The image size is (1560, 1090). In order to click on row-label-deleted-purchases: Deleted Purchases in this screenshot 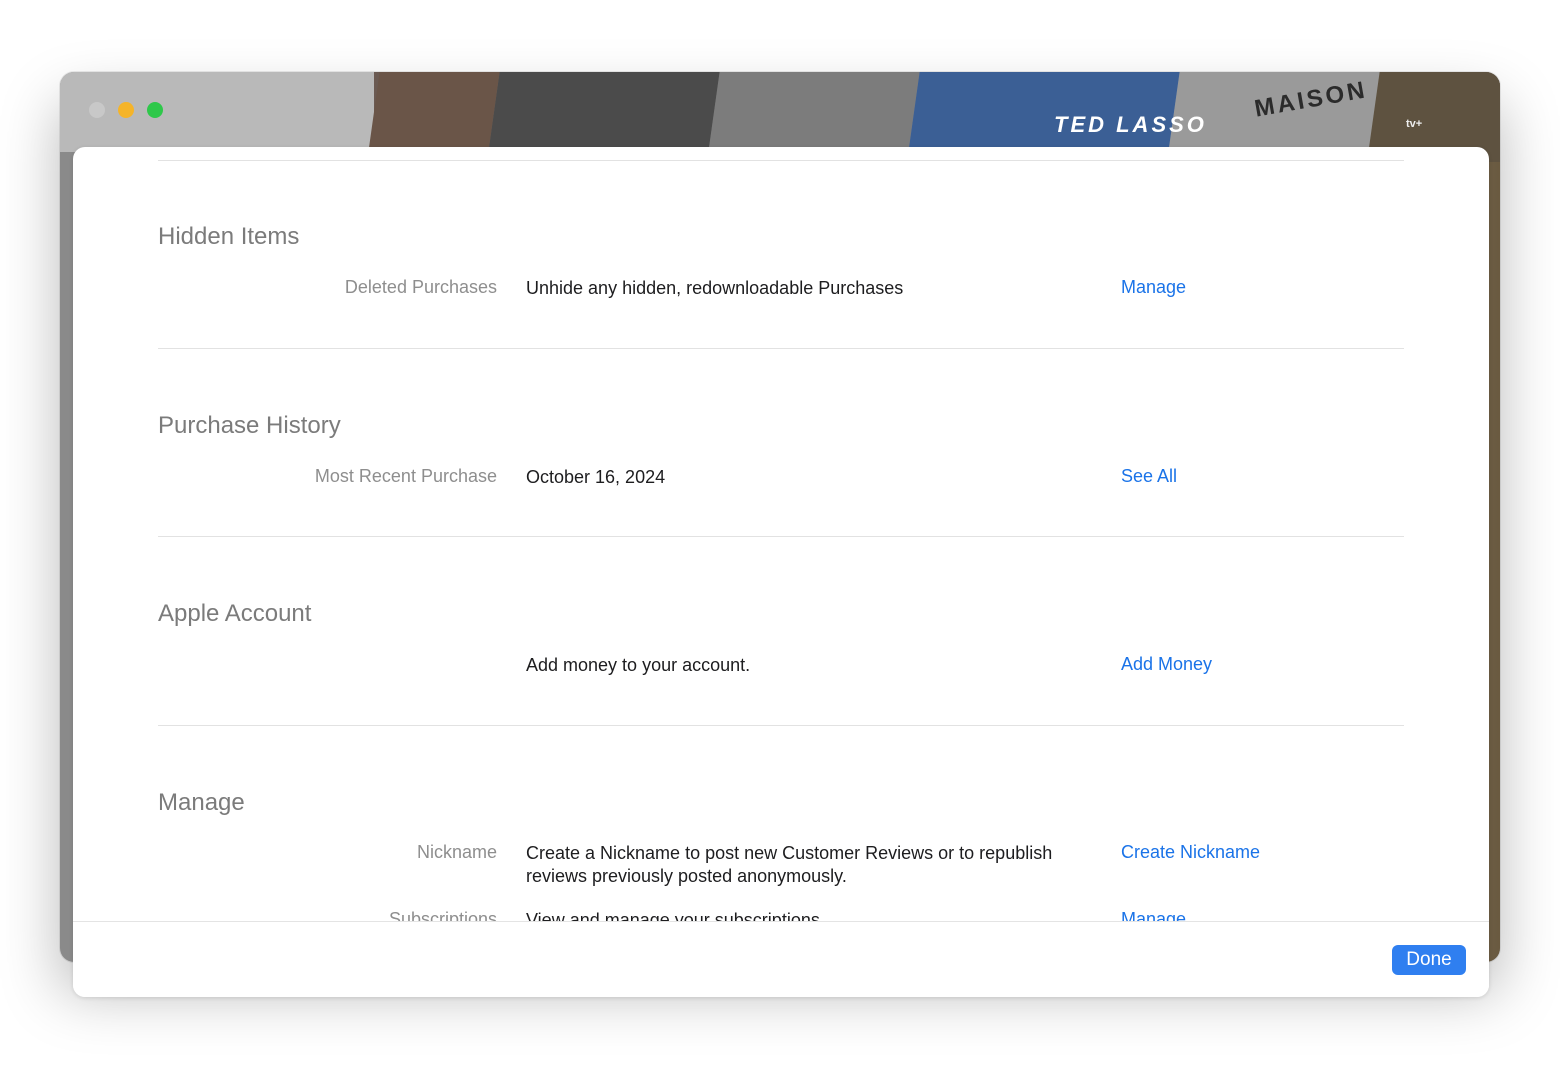, I will do `click(420, 287)`.